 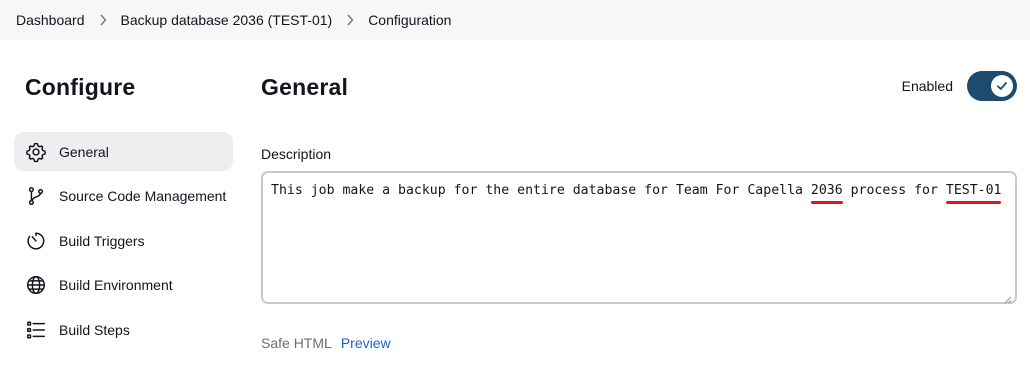 What do you see at coordinates (80, 87) in the screenshot?
I see `sidebar-title: Configure` at bounding box center [80, 87].